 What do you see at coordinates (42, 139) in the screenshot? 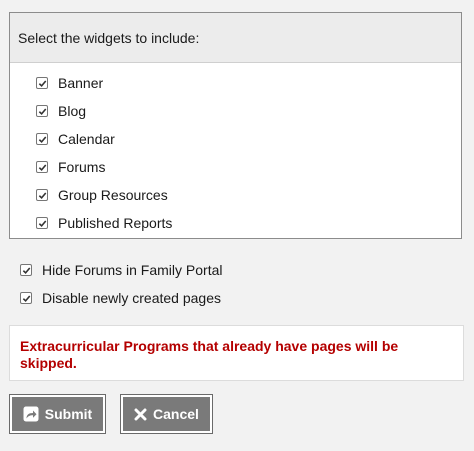
I see `checkbox-calendar` at bounding box center [42, 139].